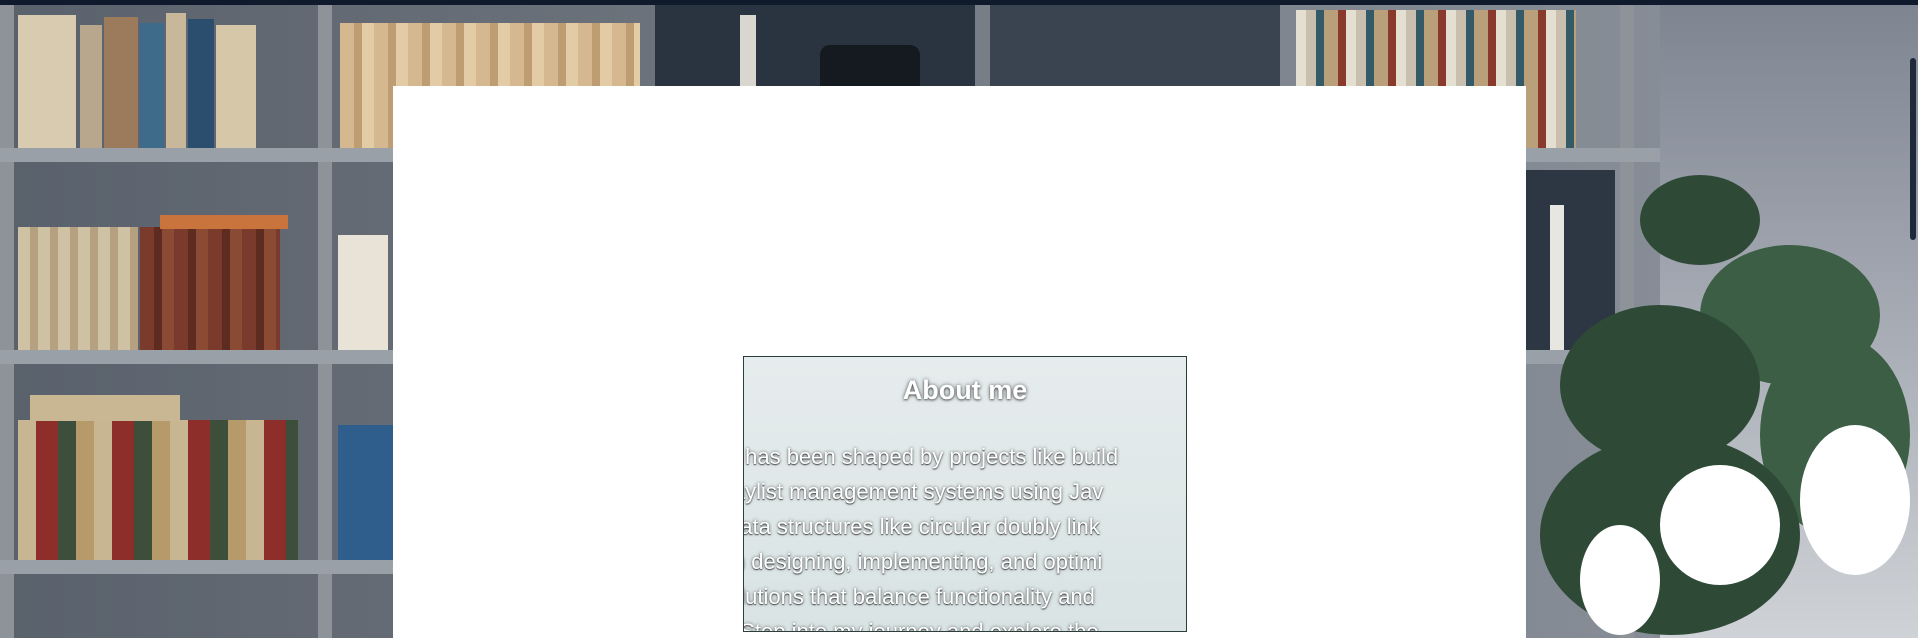 This screenshot has height=638, width=1918. What do you see at coordinates (919, 596) in the screenshot?
I see `about-line: olutions that balance functionality and` at bounding box center [919, 596].